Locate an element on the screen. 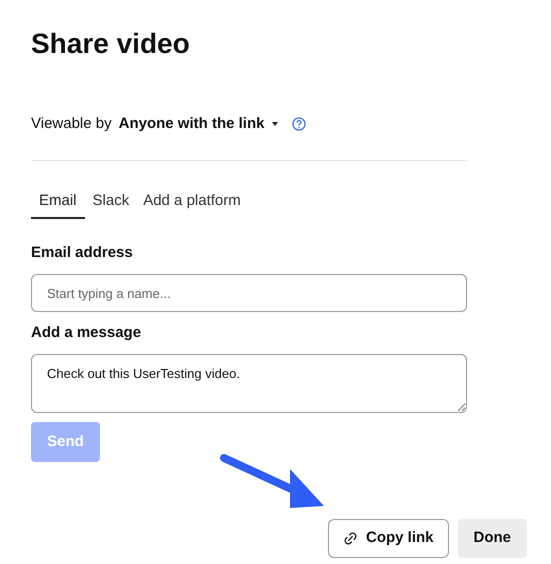 The image size is (551, 564). viewable-label: Viewable by is located at coordinates (71, 124).